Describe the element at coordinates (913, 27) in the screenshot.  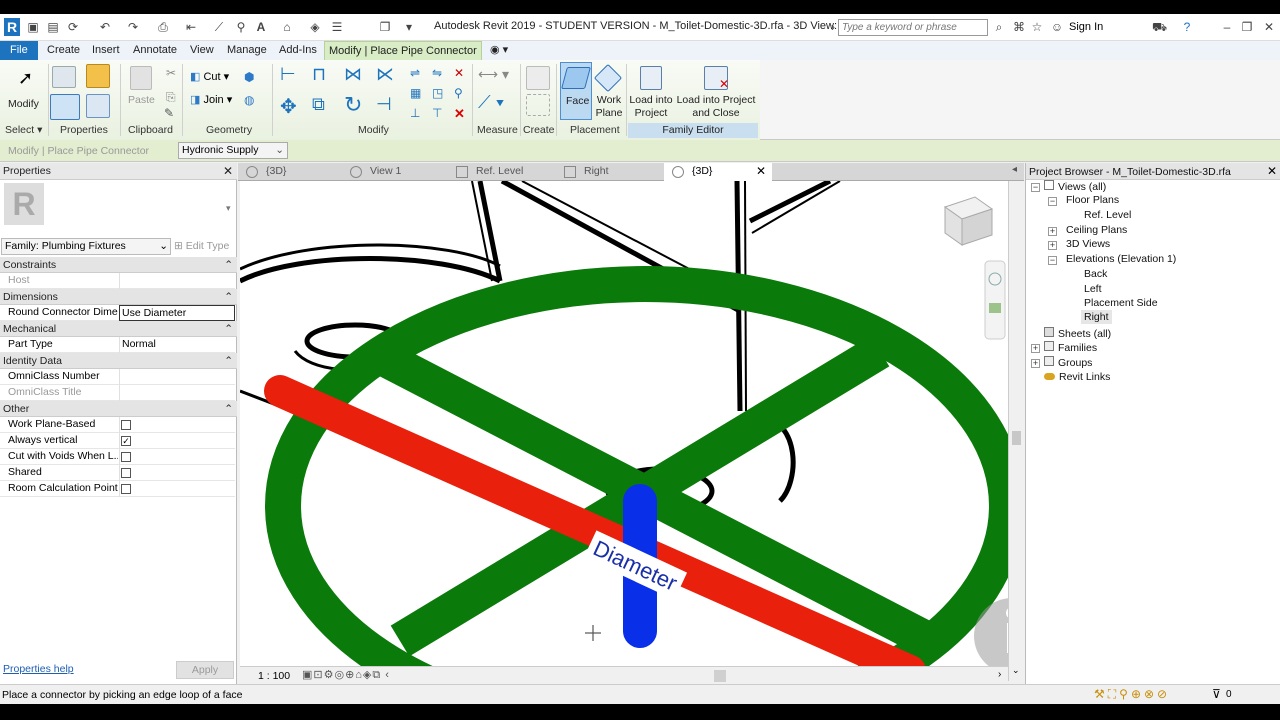
I see `help-search-input: Type a keyword or phrase` at that location.